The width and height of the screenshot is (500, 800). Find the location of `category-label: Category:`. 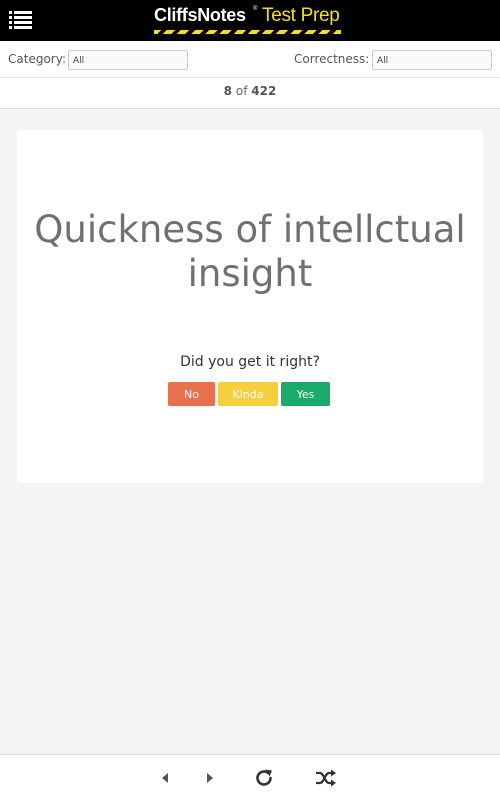

category-label: Category: is located at coordinates (37, 59).